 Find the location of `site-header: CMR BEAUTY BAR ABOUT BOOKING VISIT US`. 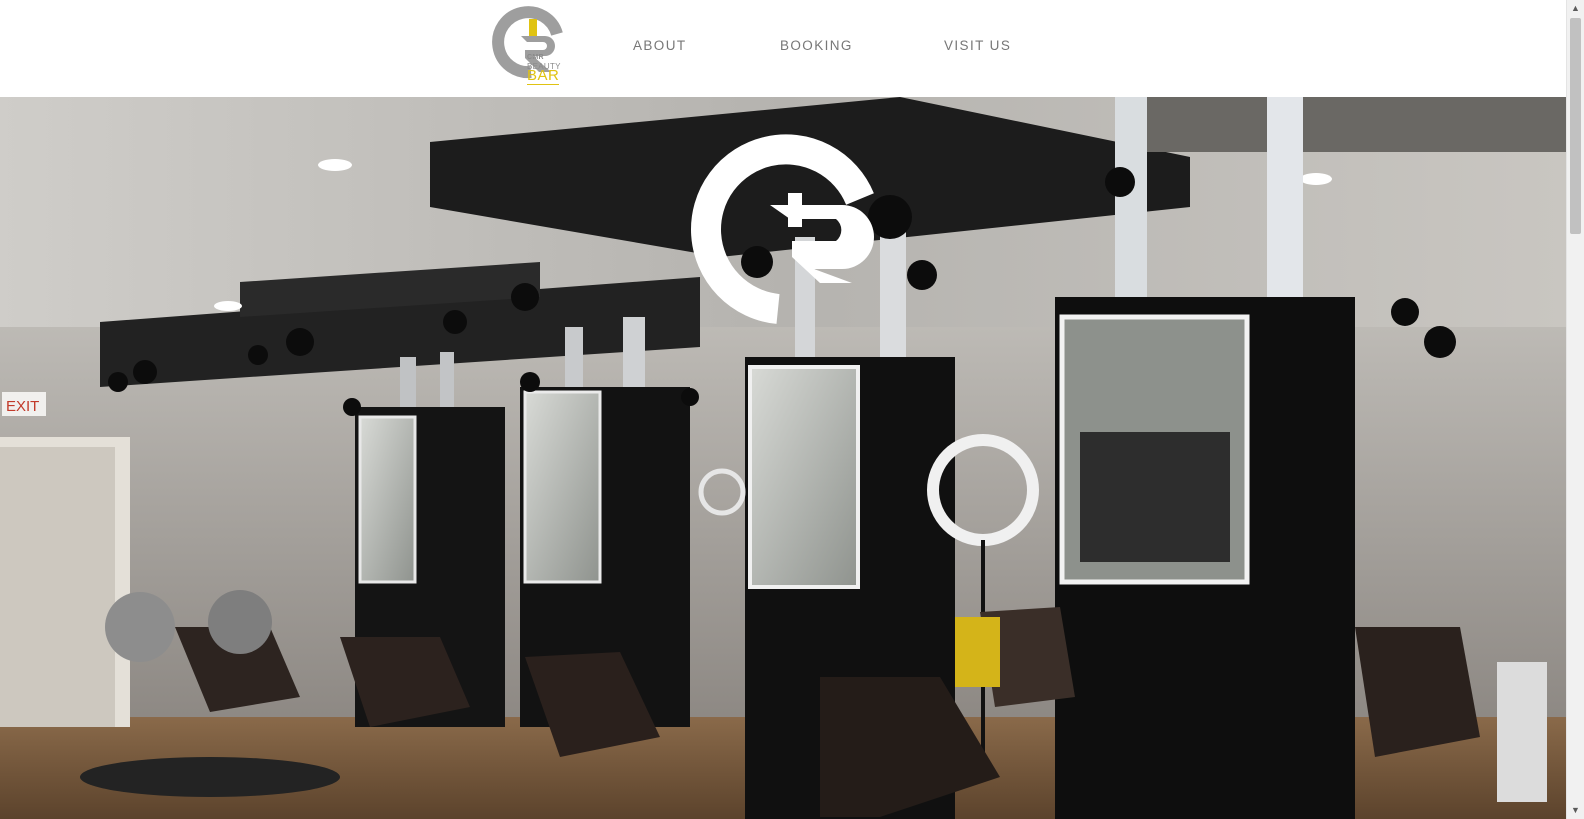

site-header: CMR BEAUTY BAR ABOUT BOOKING VISIT US is located at coordinates (783, 48).